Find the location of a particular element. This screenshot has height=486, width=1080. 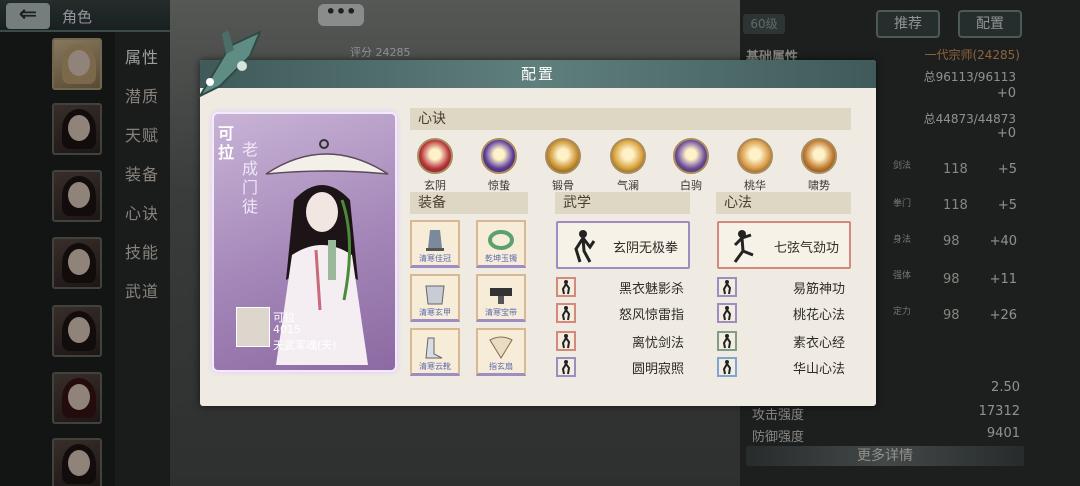

wuxue-row-4: 圆明寂照 is located at coordinates (621, 368).